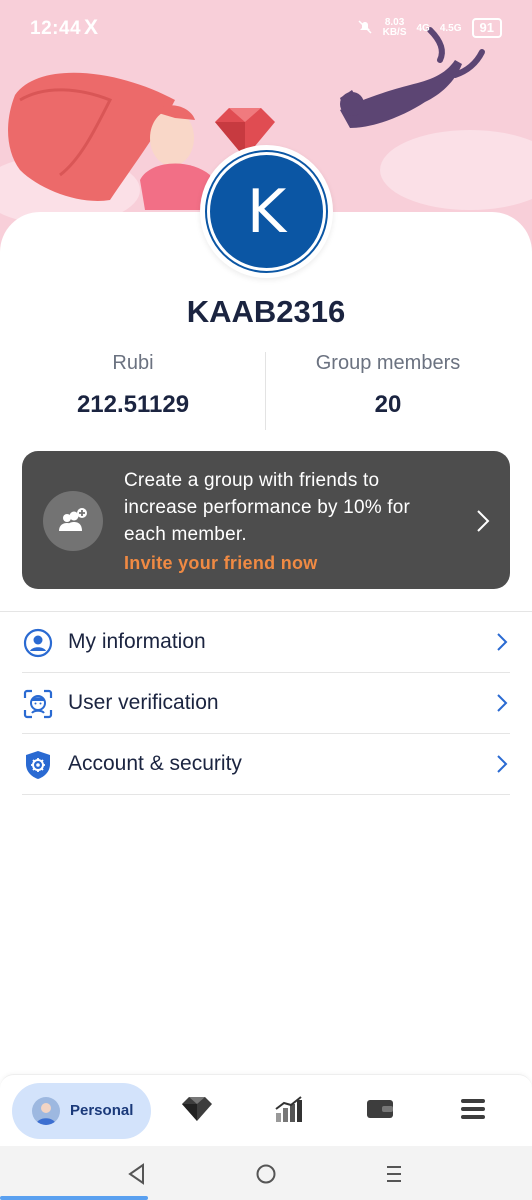  What do you see at coordinates (56, 28) in the screenshot?
I see `status-time: 12:44` at bounding box center [56, 28].